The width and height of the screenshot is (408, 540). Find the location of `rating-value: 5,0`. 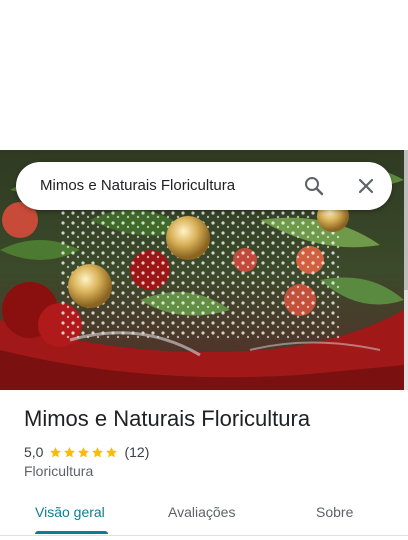

rating-value: 5,0 is located at coordinates (34, 452).